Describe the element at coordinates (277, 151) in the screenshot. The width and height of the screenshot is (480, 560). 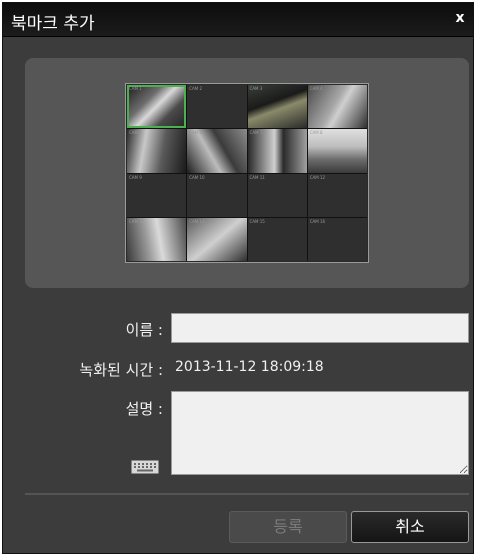
I see `camera-tile: CAM 7` at that location.